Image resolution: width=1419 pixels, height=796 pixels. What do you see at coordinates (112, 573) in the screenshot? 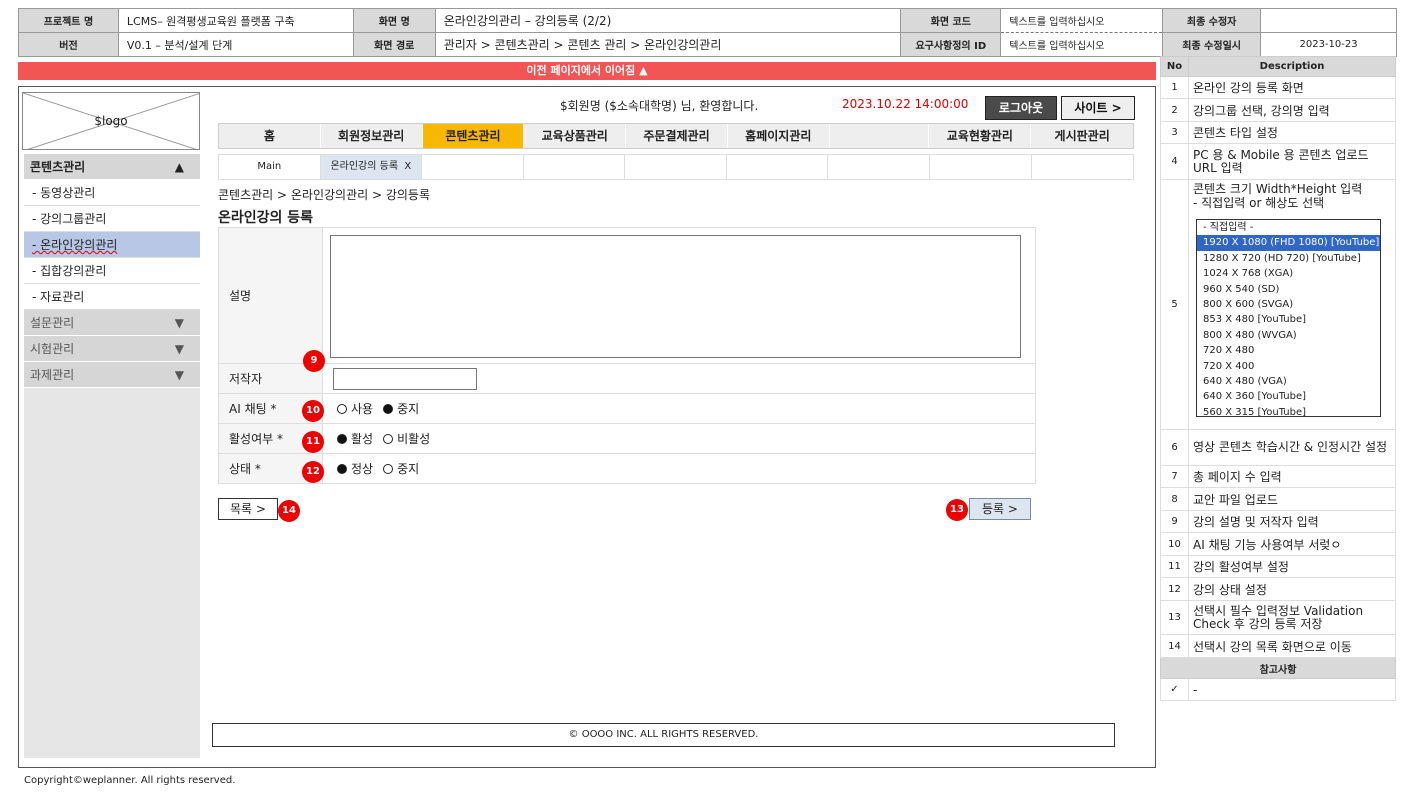
I see `sidebar-filler` at bounding box center [112, 573].